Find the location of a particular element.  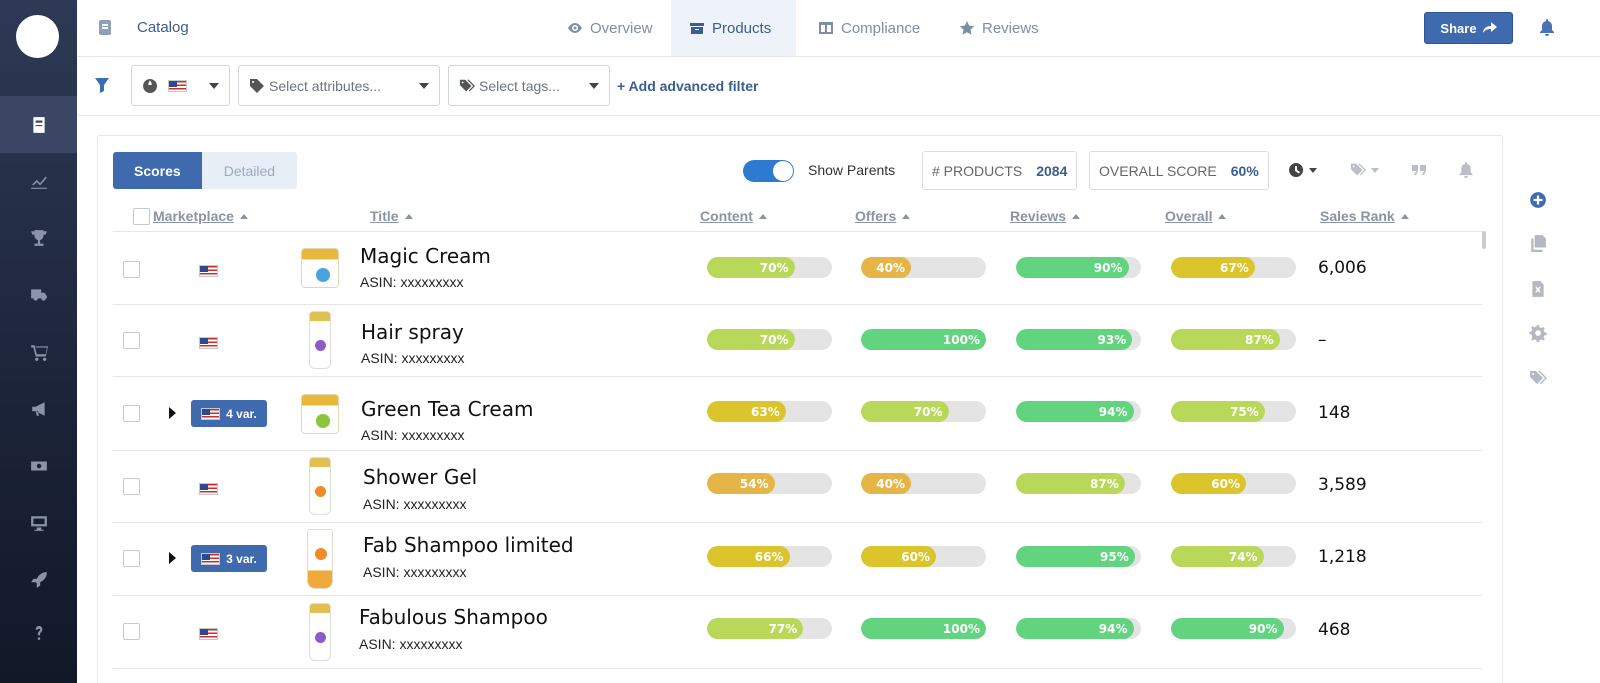

overall-score-label: OVERALL SCORE is located at coordinates (1158, 170).